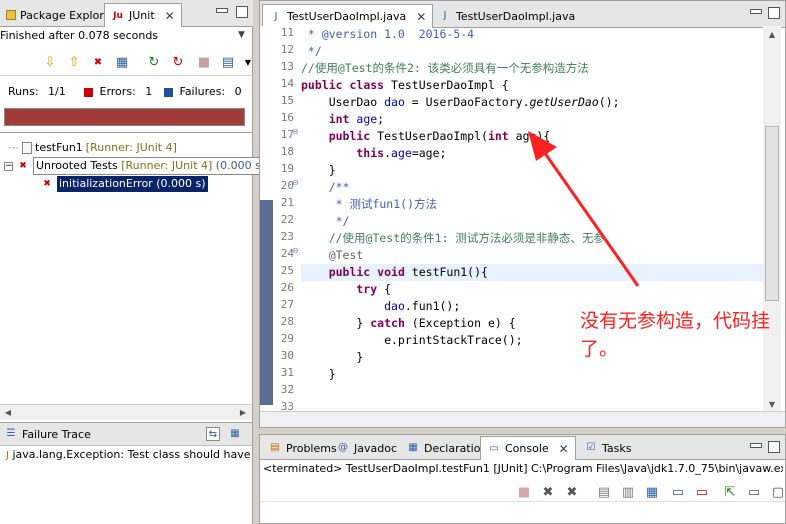  What do you see at coordinates (149, 91) in the screenshot?
I see `errors-value: 1` at bounding box center [149, 91].